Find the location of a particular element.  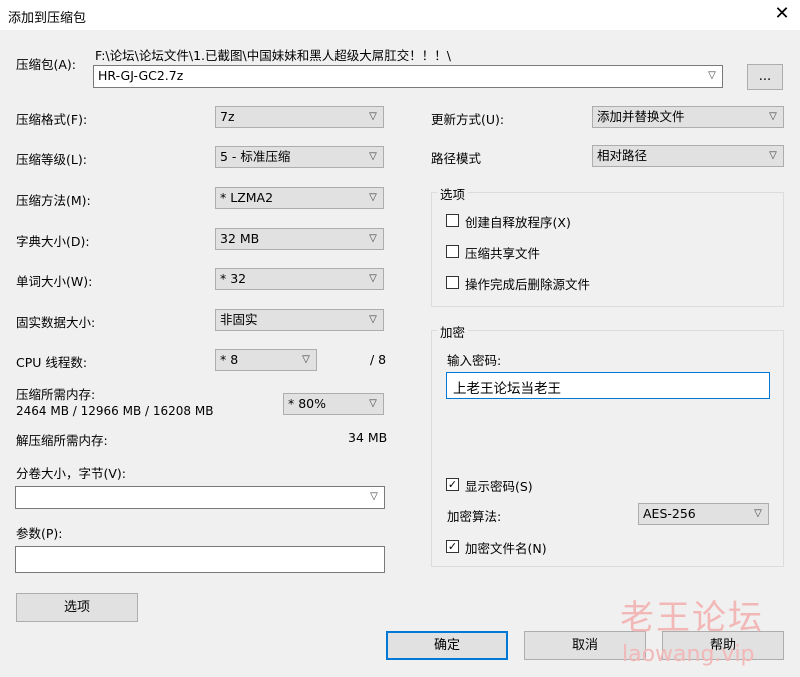

encrypt-group-title: 加密 is located at coordinates (453, 331).